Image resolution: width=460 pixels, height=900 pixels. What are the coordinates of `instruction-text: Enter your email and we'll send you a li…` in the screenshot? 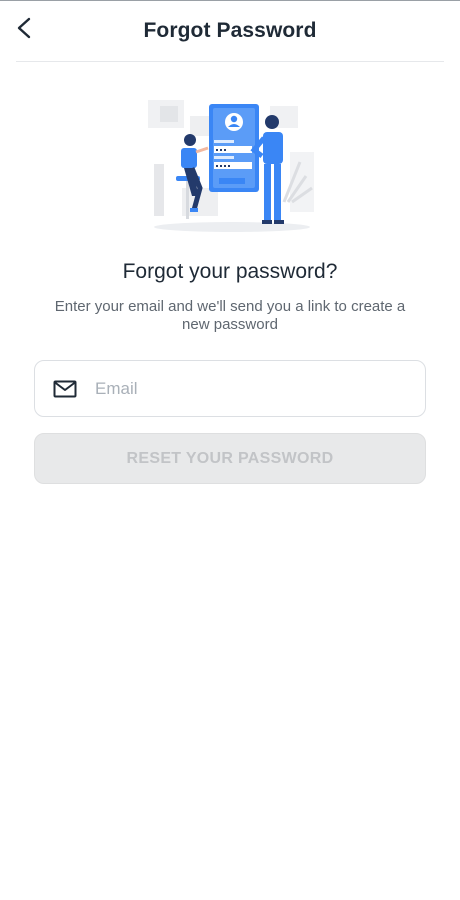 It's located at (230, 315).